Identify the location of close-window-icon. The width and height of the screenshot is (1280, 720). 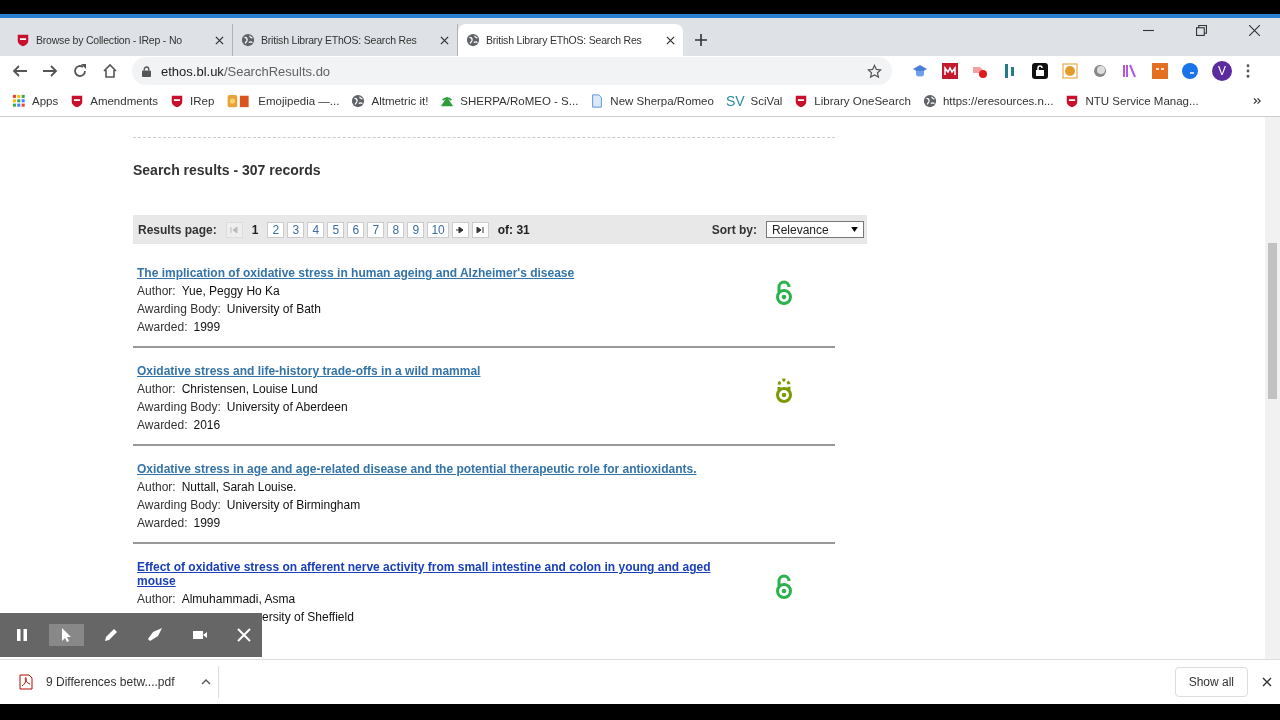
(1254, 30).